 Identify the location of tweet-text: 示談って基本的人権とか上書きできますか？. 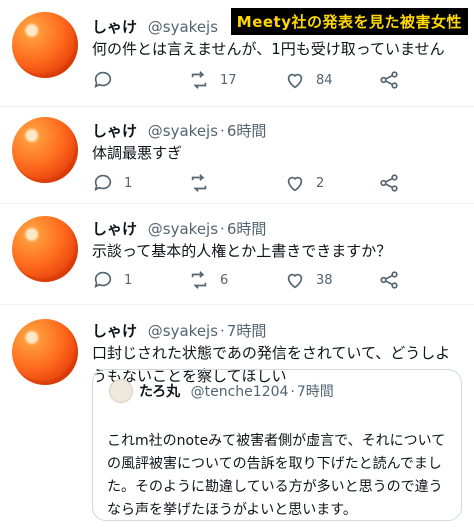
(242, 251).